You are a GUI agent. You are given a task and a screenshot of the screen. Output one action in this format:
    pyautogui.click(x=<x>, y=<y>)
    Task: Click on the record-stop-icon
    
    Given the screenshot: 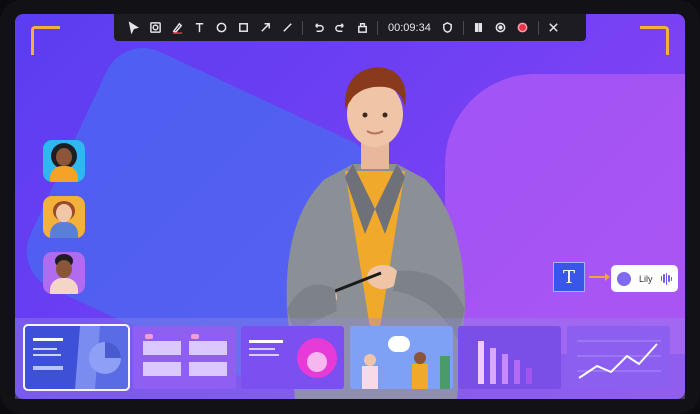 What is the action you would take?
    pyautogui.click(x=523, y=28)
    